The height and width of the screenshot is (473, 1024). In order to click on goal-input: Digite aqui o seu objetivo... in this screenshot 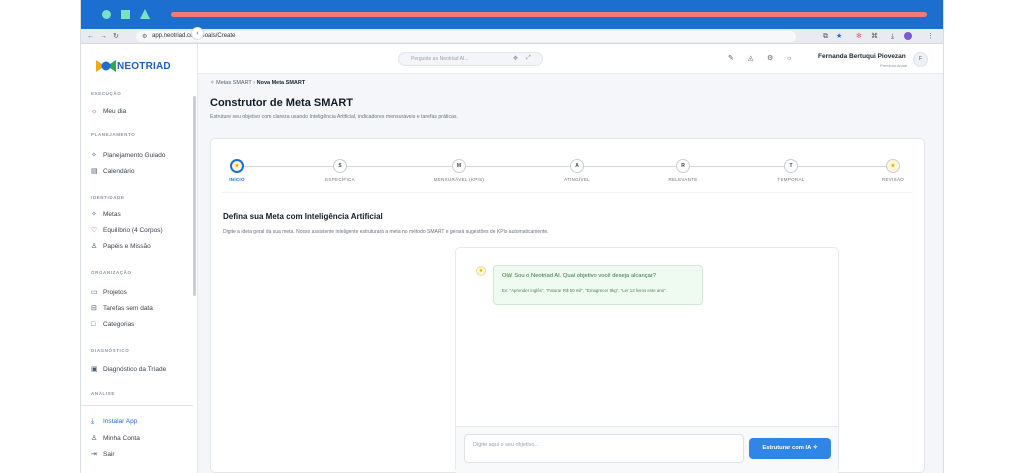, I will do `click(604, 448)`.